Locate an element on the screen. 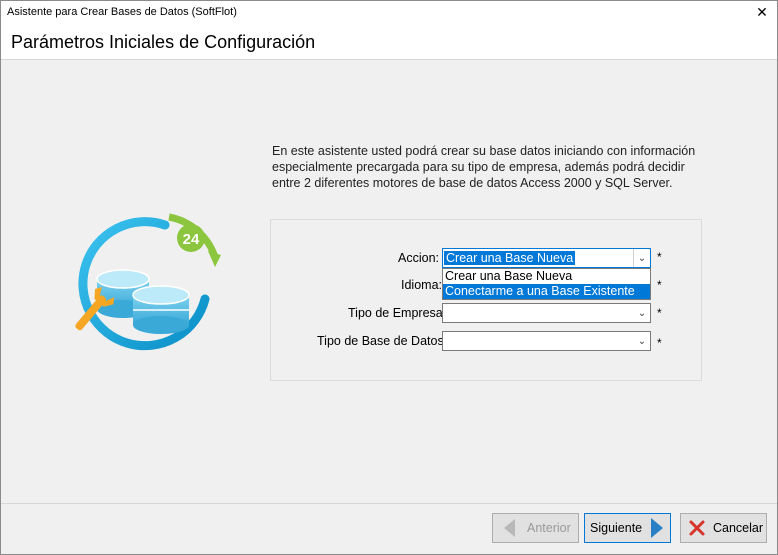  close-icon is located at coordinates (697, 528).